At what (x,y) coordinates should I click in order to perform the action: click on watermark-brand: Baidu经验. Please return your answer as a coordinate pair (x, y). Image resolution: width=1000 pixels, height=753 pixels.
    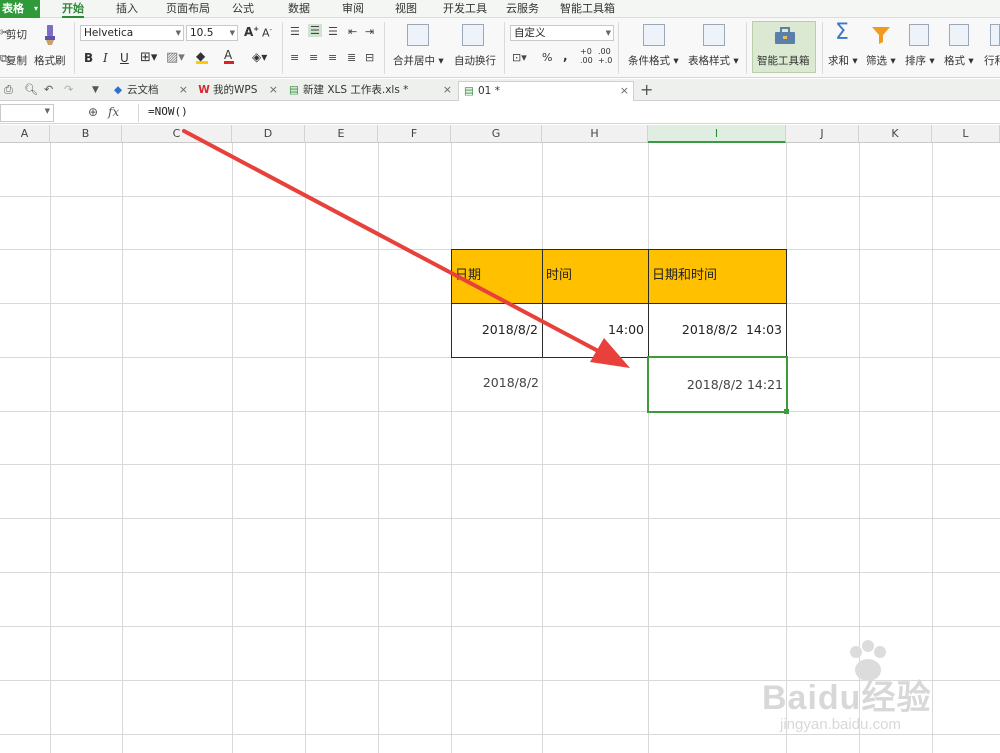
    Looking at the image, I should click on (847, 698).